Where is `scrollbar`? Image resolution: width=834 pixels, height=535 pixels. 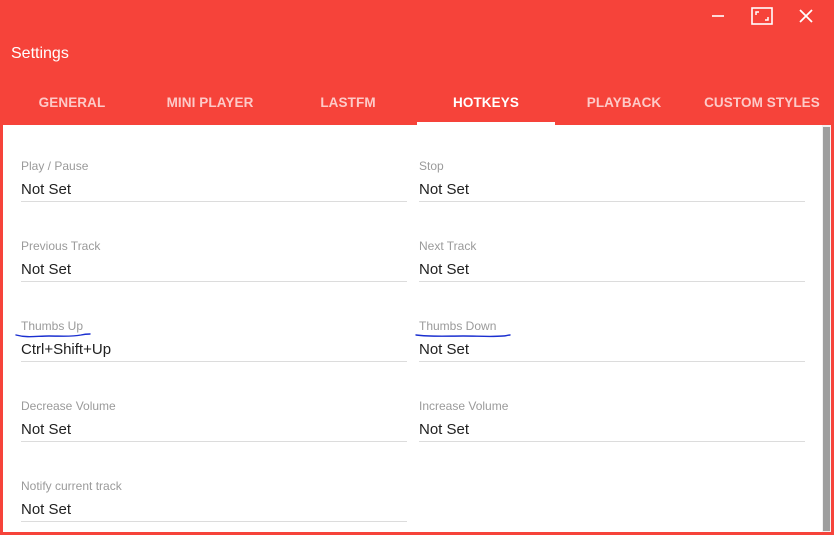 scrollbar is located at coordinates (826, 328).